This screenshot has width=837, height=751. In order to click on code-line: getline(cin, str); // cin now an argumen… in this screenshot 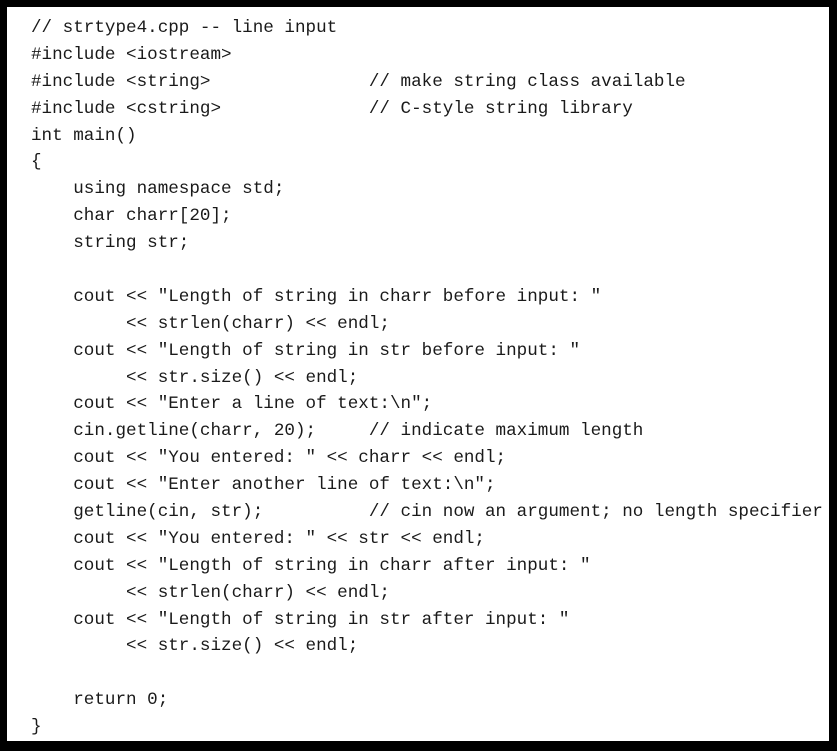, I will do `click(427, 512)`.